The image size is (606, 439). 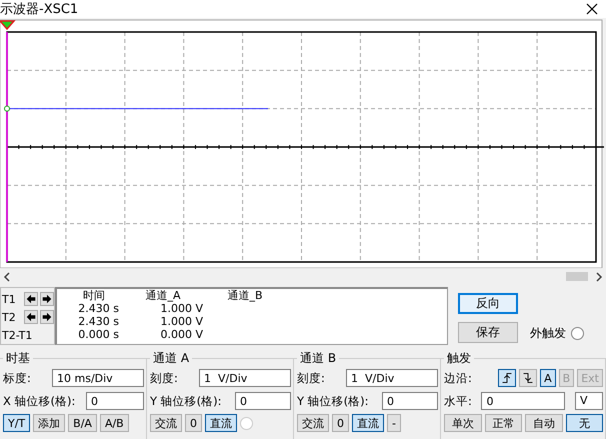 I want to click on mode-button: B/A, so click(x=82, y=423).